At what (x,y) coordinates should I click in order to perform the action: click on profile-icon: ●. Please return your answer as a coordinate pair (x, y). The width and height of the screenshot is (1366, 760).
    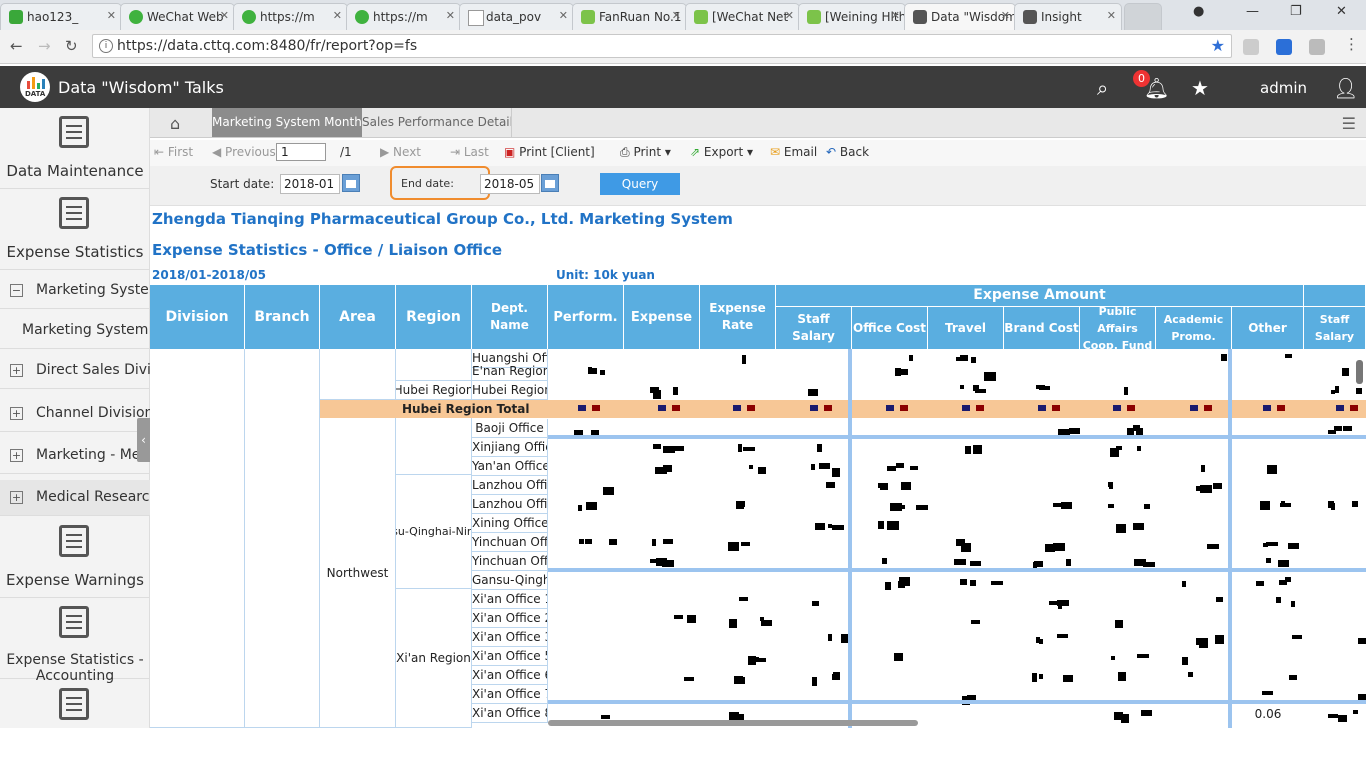
    Looking at the image, I should click on (1198, 11).